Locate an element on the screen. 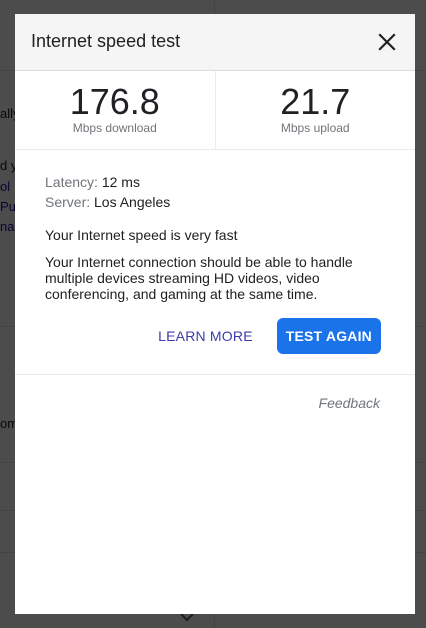  upload-value: 21.7 is located at coordinates (315, 101).